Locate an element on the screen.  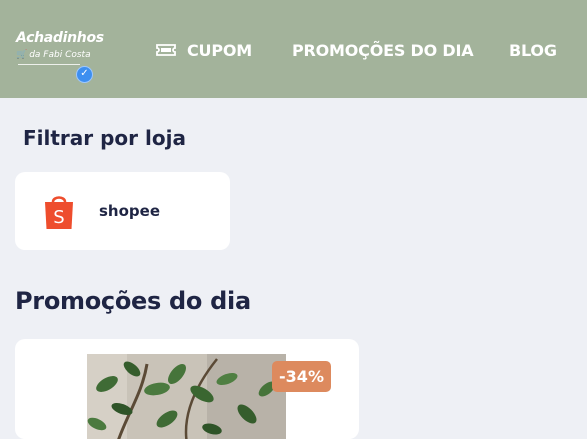
filter-title: Filtrar por loja is located at coordinates (104, 138).